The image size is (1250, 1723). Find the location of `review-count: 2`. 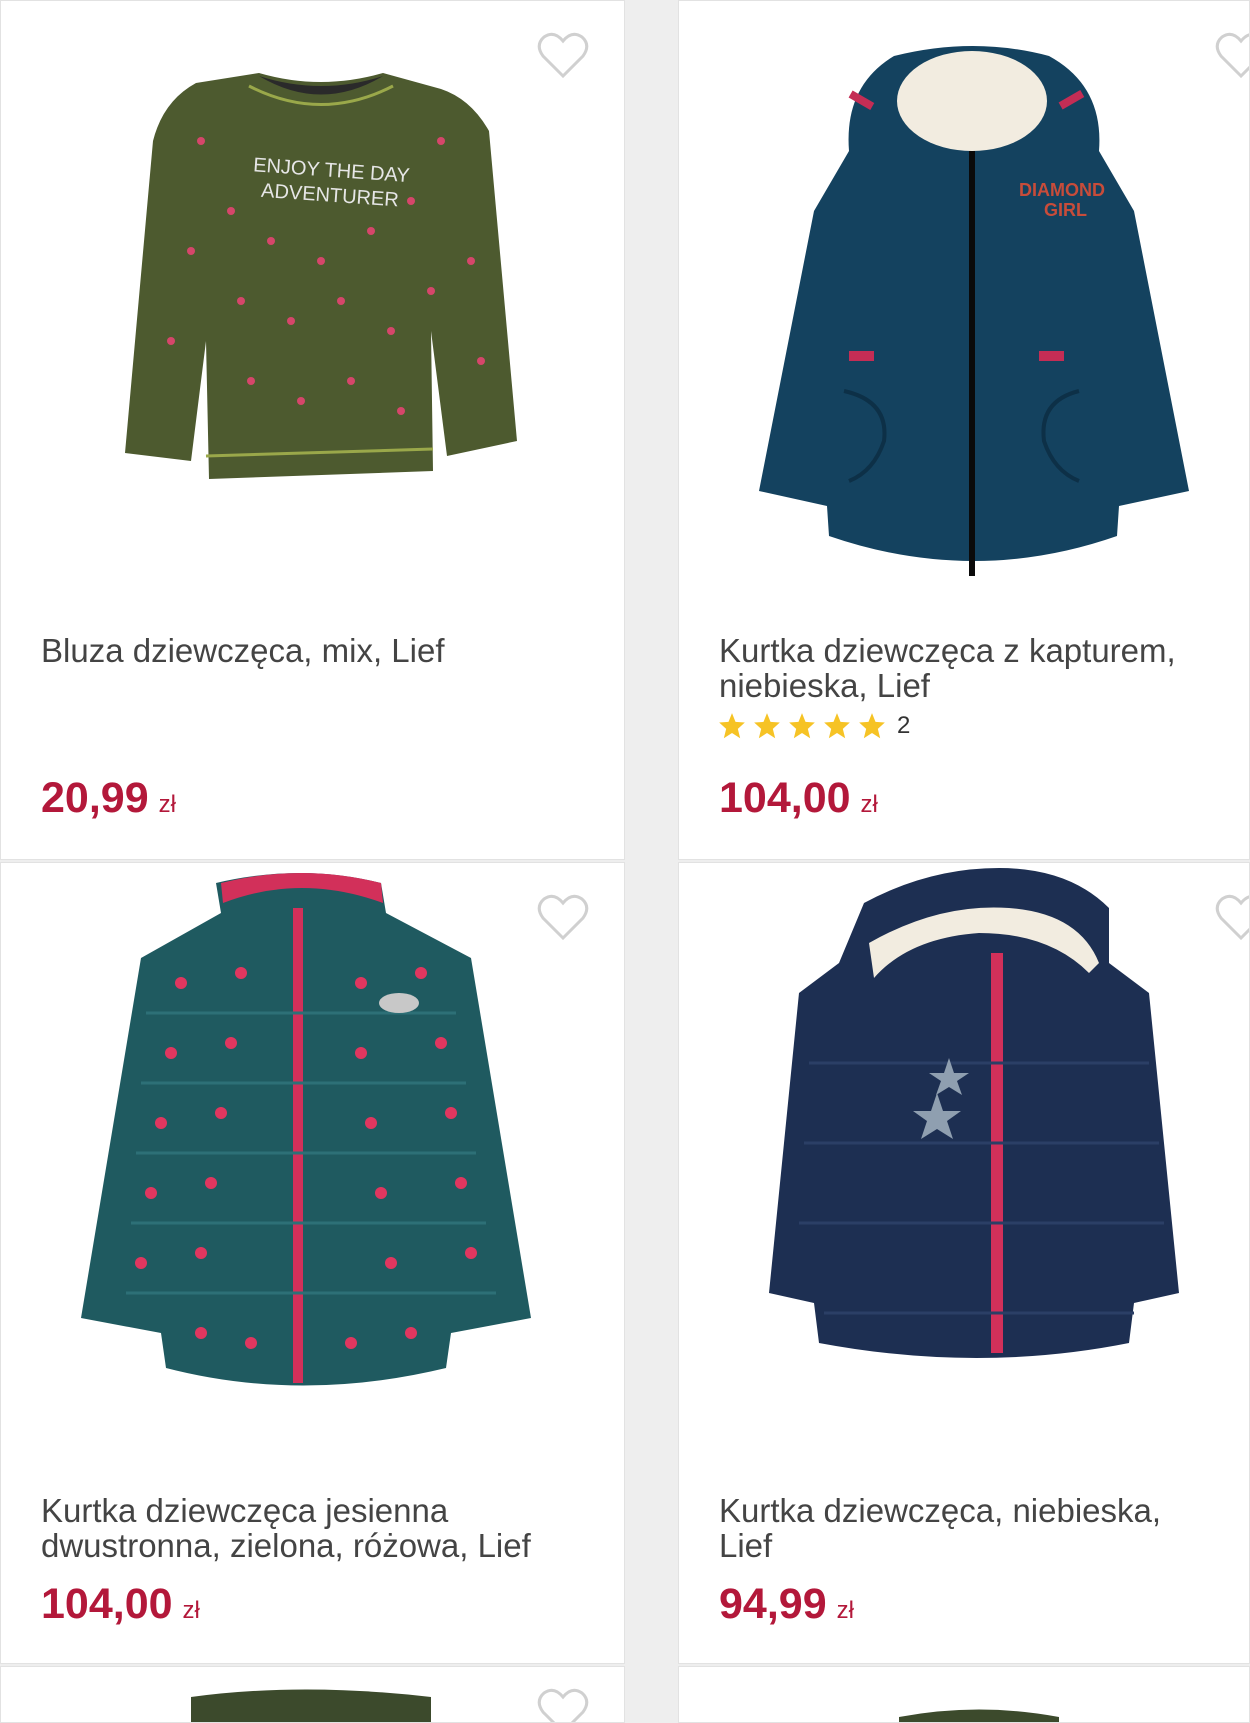

review-count: 2 is located at coordinates (904, 725).